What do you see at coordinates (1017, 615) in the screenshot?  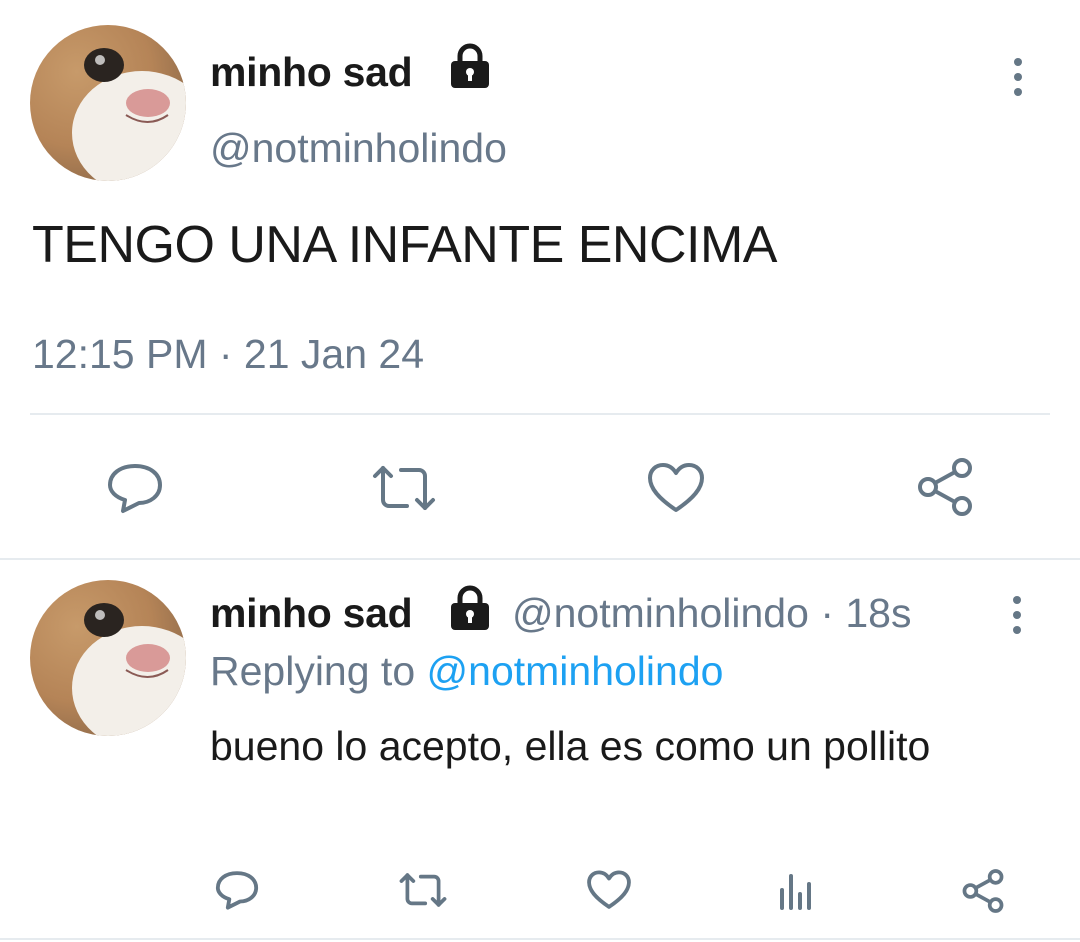 I see `reply-more-options-icon` at bounding box center [1017, 615].